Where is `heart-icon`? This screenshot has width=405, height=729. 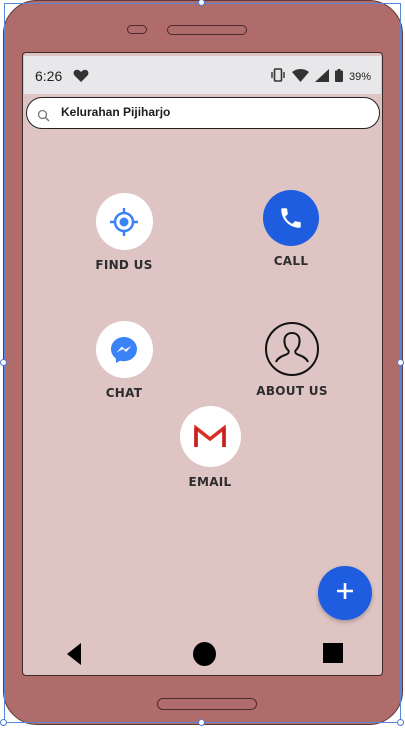
heart-icon is located at coordinates (81, 77).